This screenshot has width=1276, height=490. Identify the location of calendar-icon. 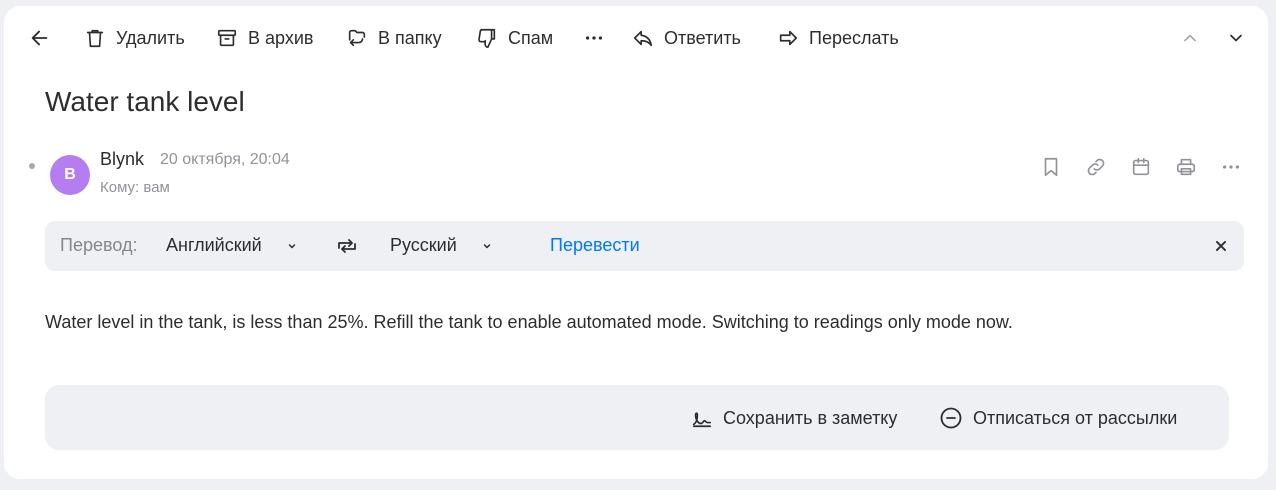
(1141, 166).